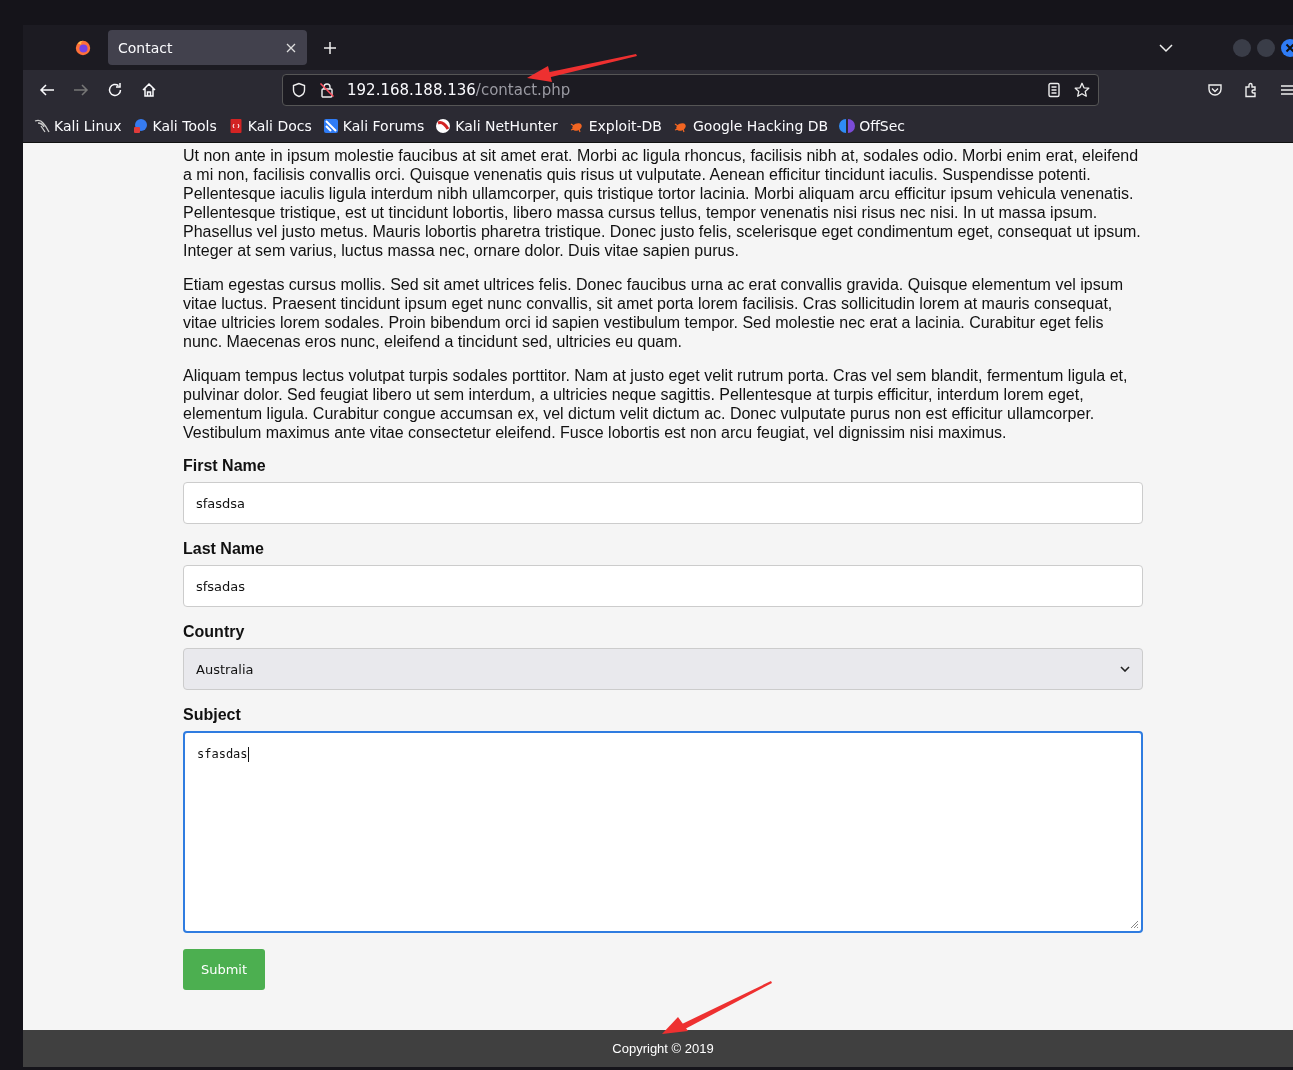 The height and width of the screenshot is (1070, 1293). What do you see at coordinates (149, 90) in the screenshot?
I see `home-icon` at bounding box center [149, 90].